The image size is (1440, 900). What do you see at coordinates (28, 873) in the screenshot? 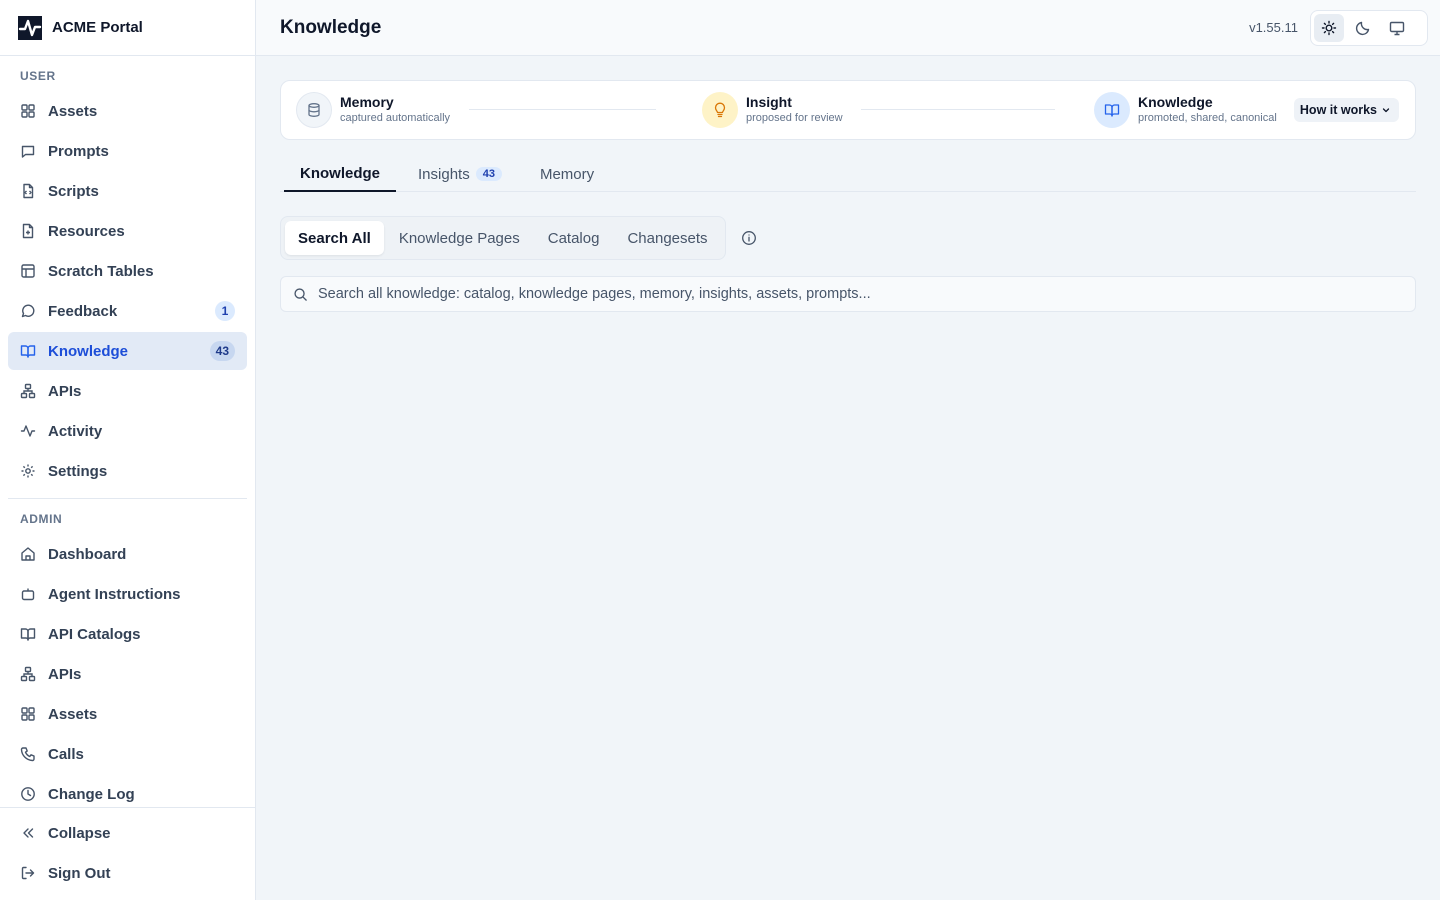
I see `log-out-icon` at bounding box center [28, 873].